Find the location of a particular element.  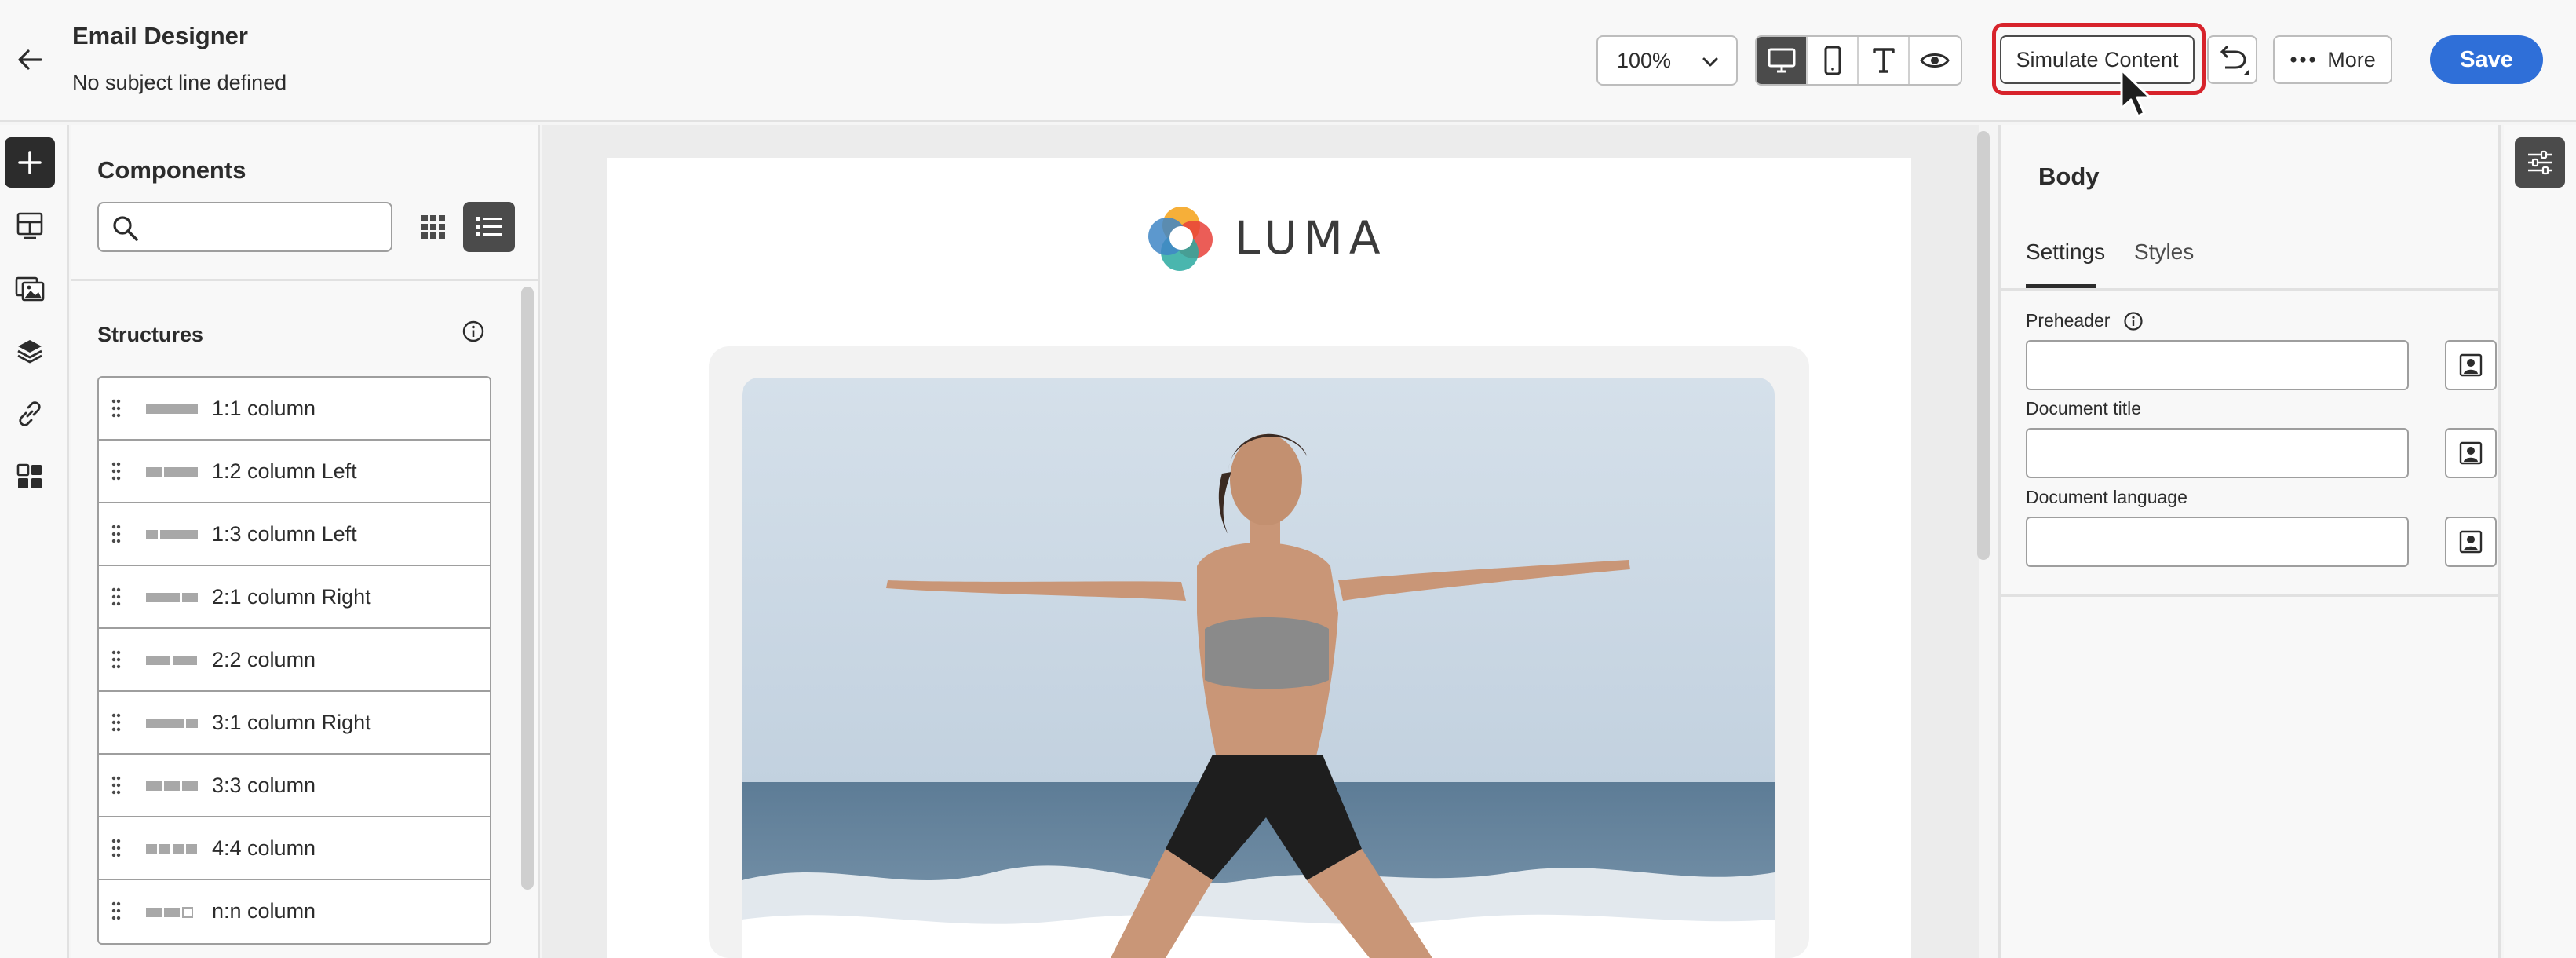

structure-item-1-1: 1:1 column is located at coordinates (294, 410).